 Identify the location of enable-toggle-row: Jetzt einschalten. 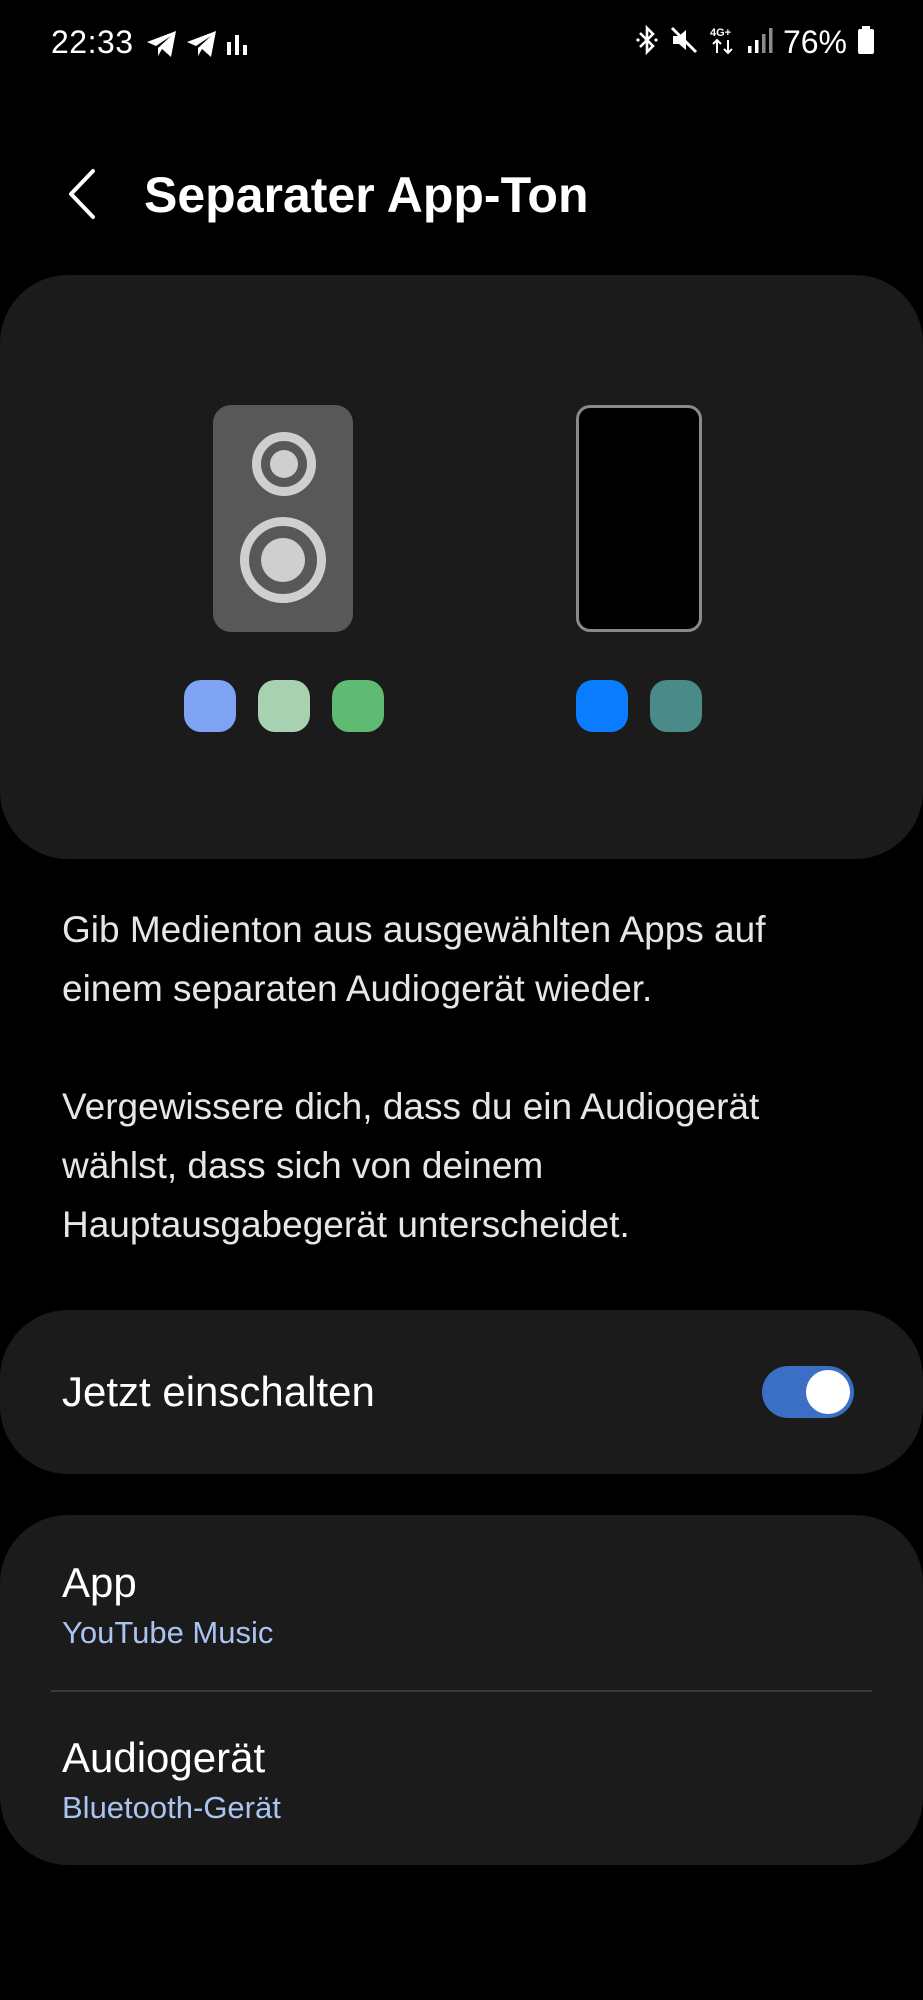
(461, 1392).